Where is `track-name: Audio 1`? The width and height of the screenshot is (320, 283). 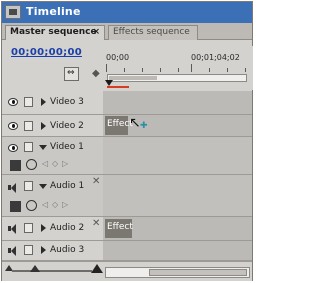 track-name: Audio 1 is located at coordinates (67, 186).